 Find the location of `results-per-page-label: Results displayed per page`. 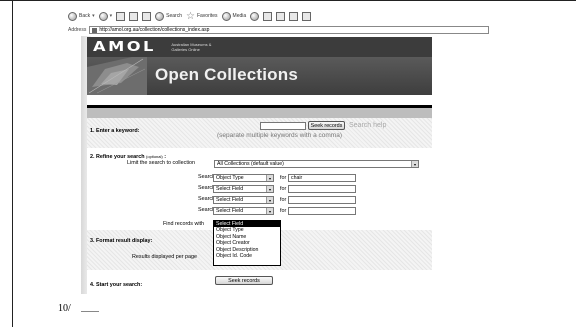

results-per-page-label: Results displayed per page is located at coordinates (165, 257).